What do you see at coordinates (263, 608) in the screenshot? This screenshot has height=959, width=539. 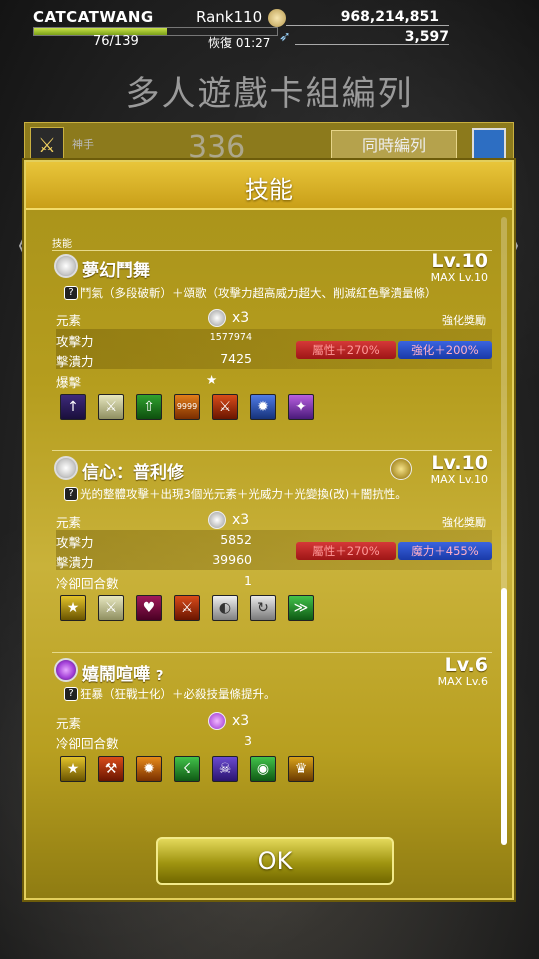 I see `light-spin-icon: ↻` at bounding box center [263, 608].